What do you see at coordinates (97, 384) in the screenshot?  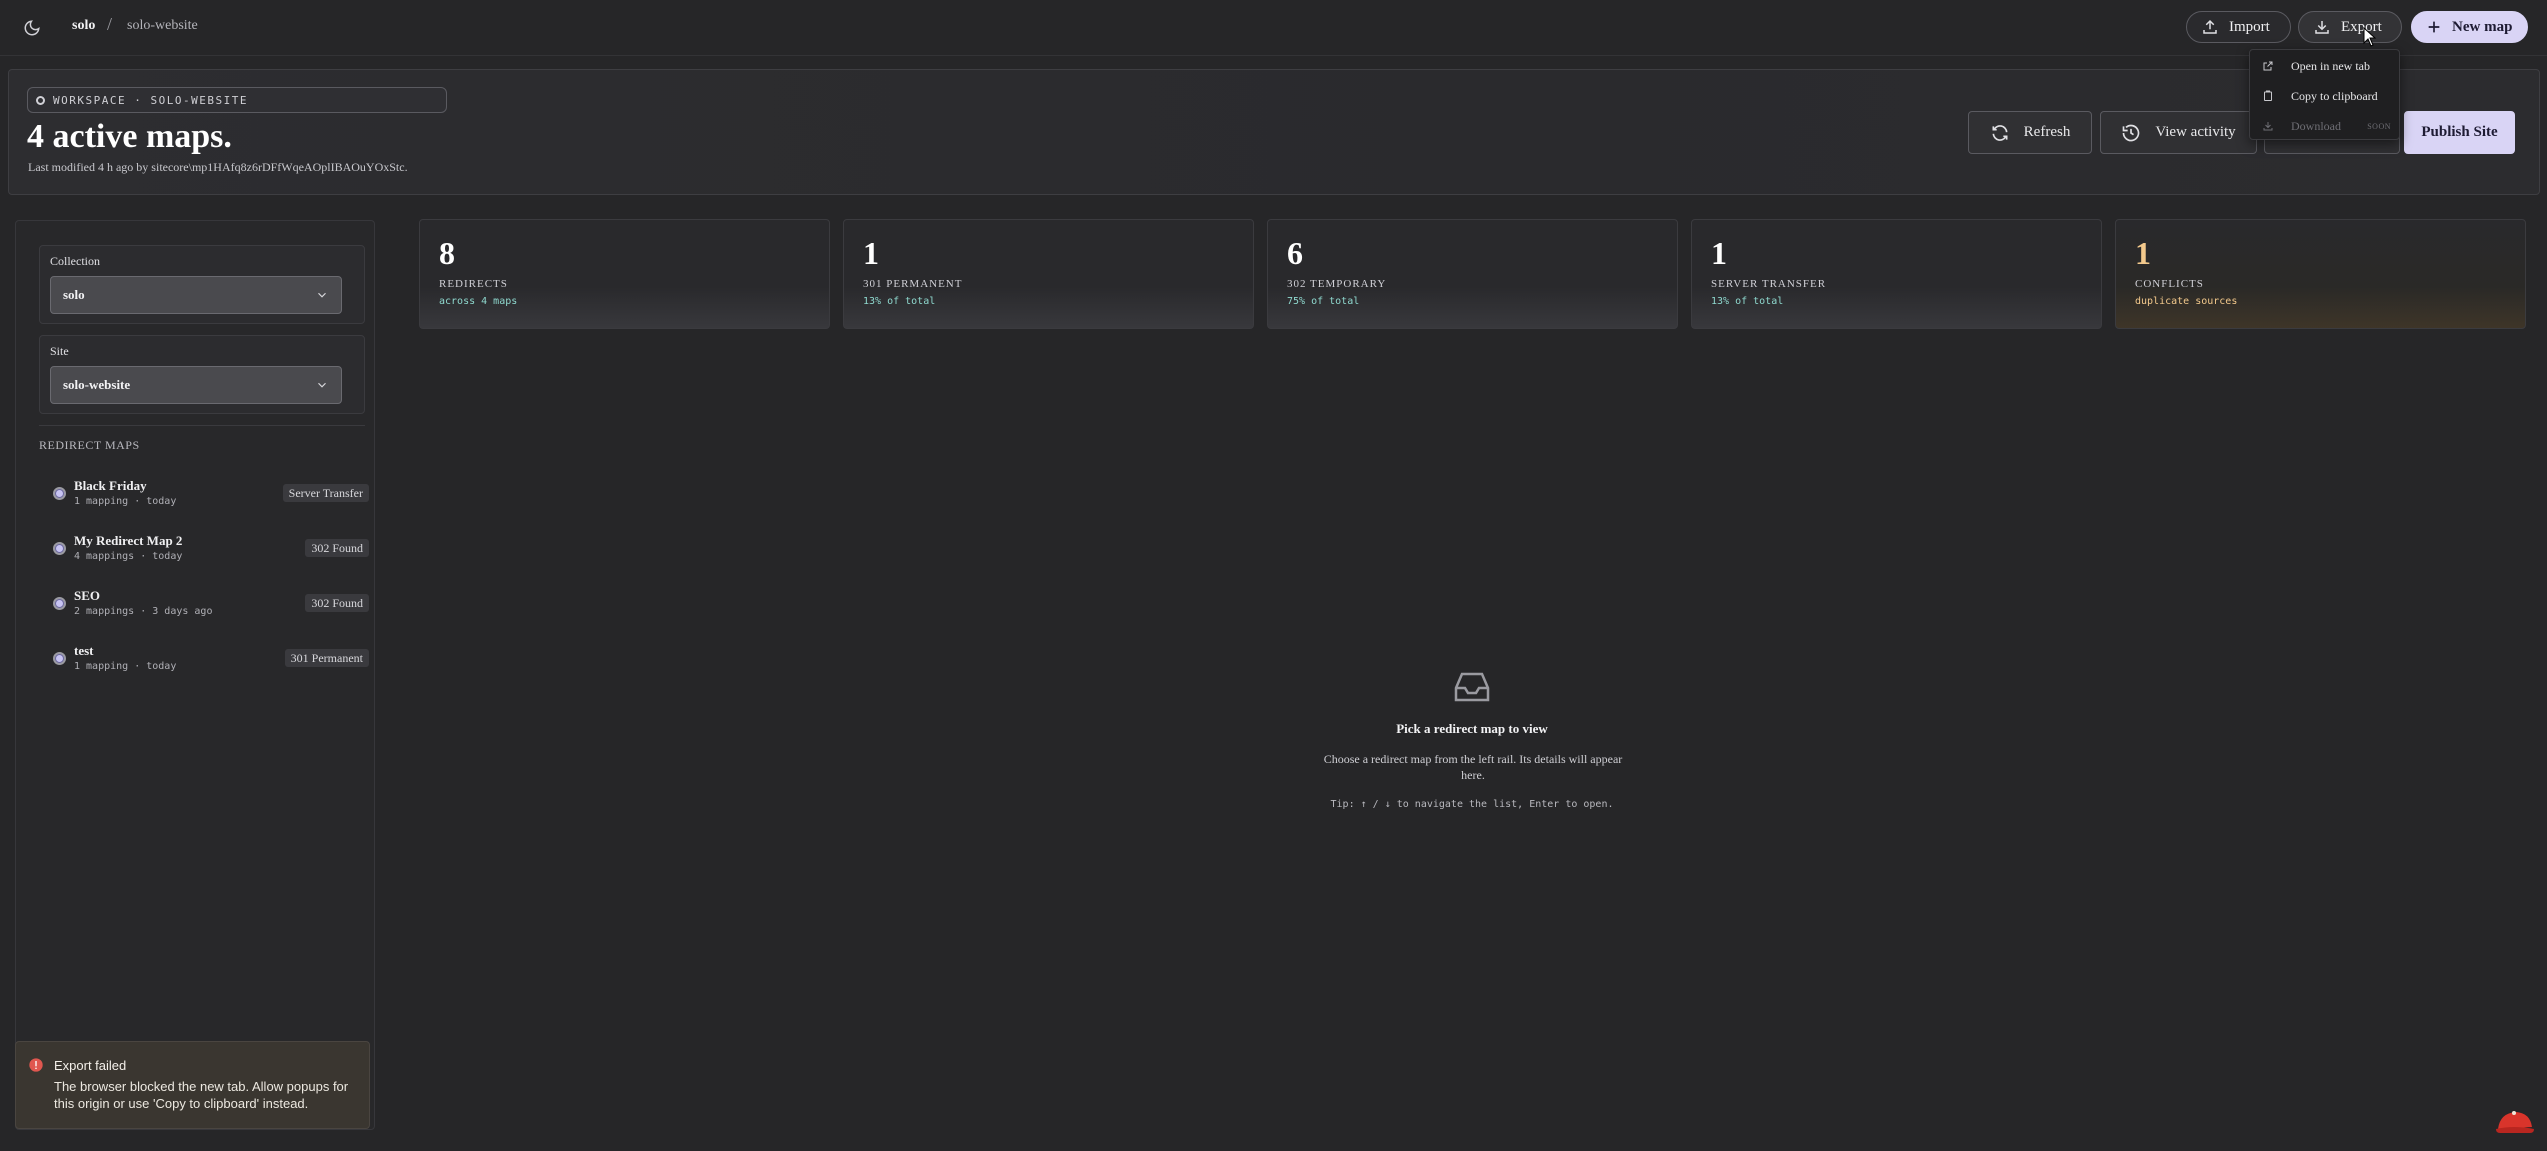 I see `site-value: solo-website` at bounding box center [97, 384].